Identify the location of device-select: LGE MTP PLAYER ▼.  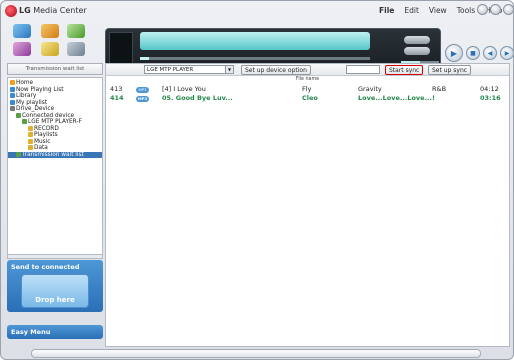
(189, 69).